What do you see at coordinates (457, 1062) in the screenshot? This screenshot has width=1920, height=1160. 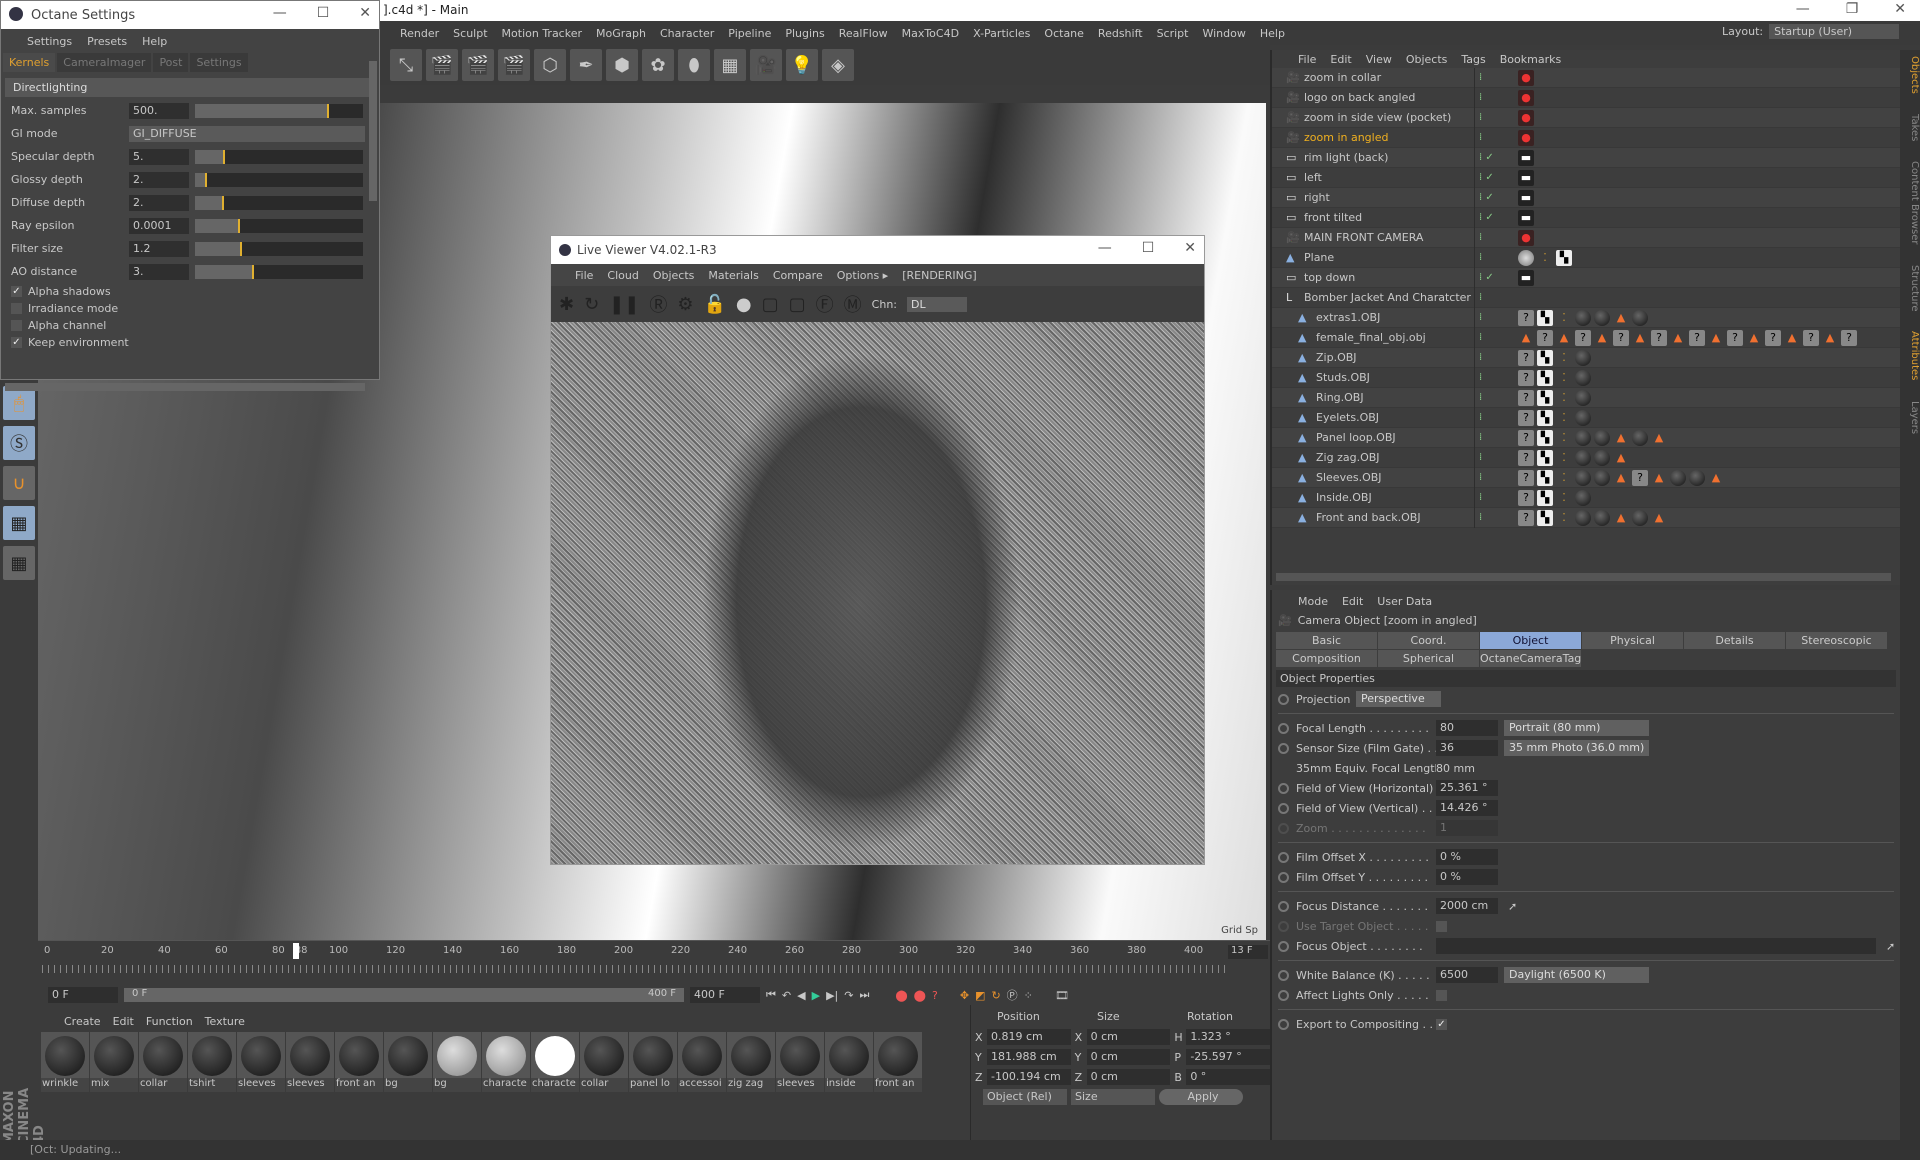 I see `material-swatch: bg` at bounding box center [457, 1062].